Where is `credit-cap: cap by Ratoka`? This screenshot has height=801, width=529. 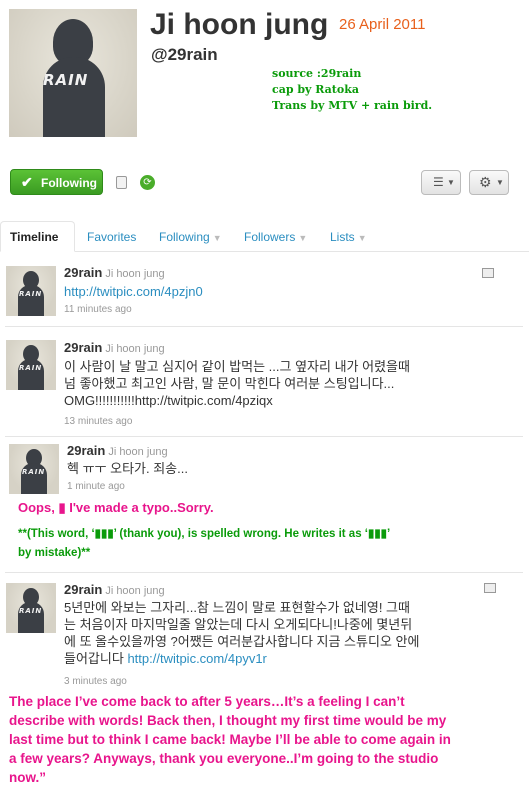 credit-cap: cap by Ratoka is located at coordinates (315, 89).